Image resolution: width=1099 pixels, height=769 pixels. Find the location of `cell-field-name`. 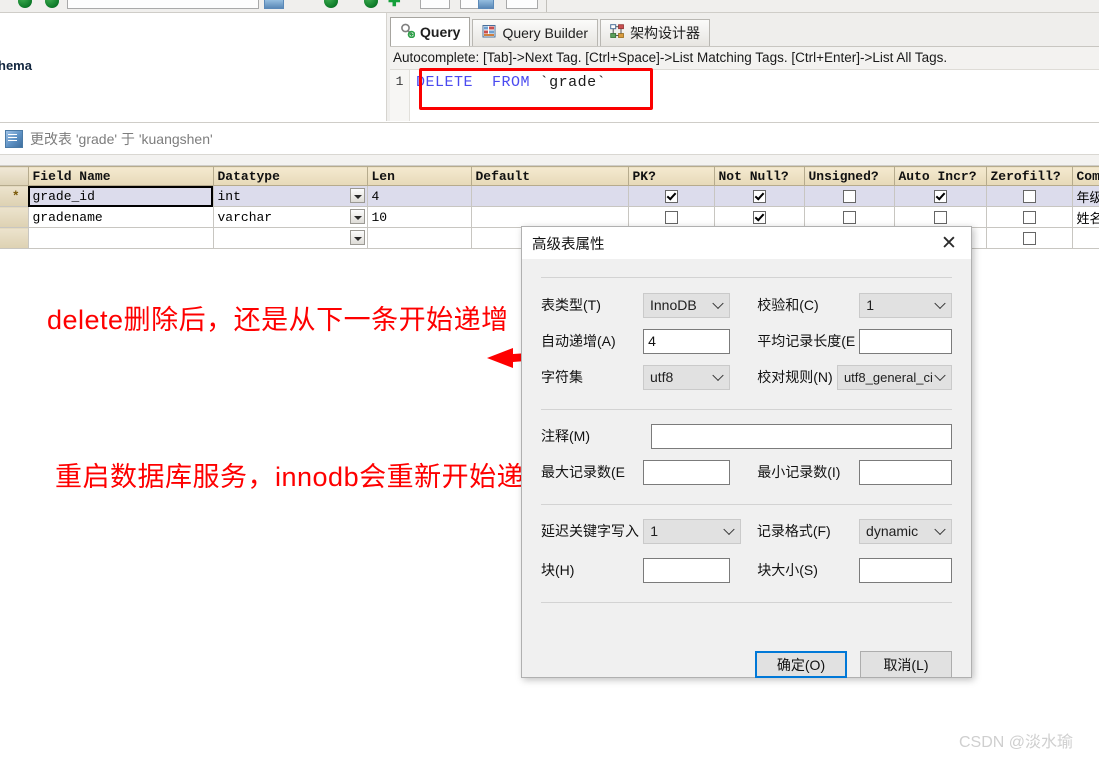

cell-field-name is located at coordinates (121, 238).